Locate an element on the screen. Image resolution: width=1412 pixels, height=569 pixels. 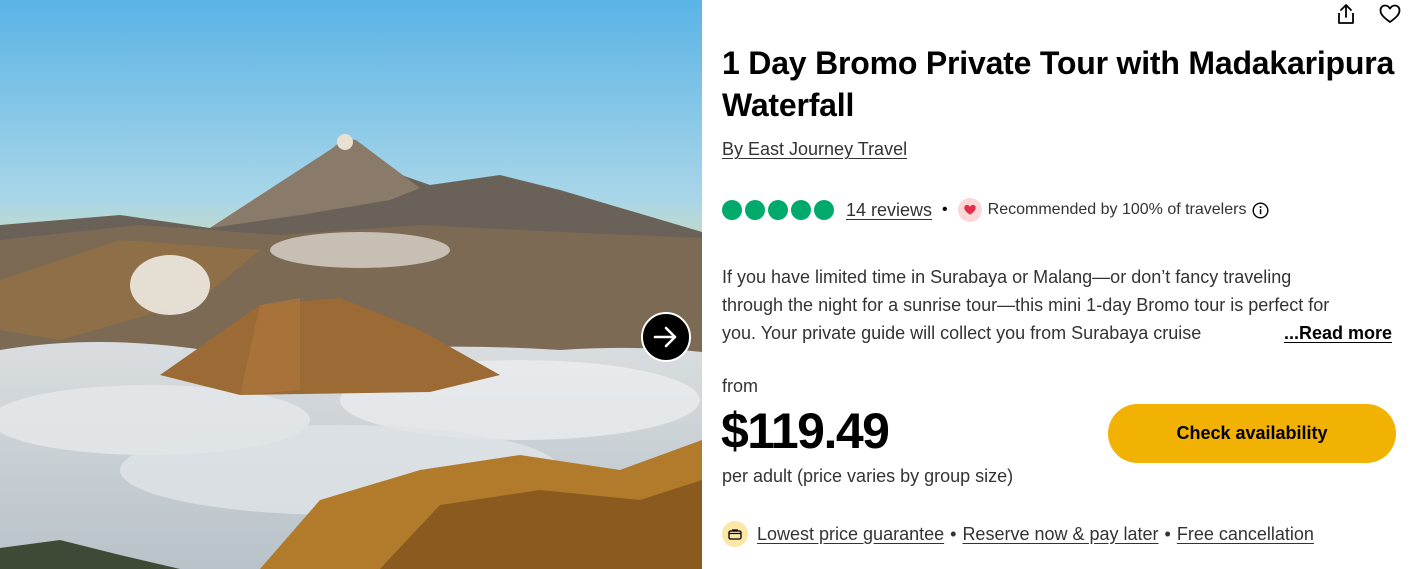
operator-link: By East Journey Travel is located at coordinates (814, 149).